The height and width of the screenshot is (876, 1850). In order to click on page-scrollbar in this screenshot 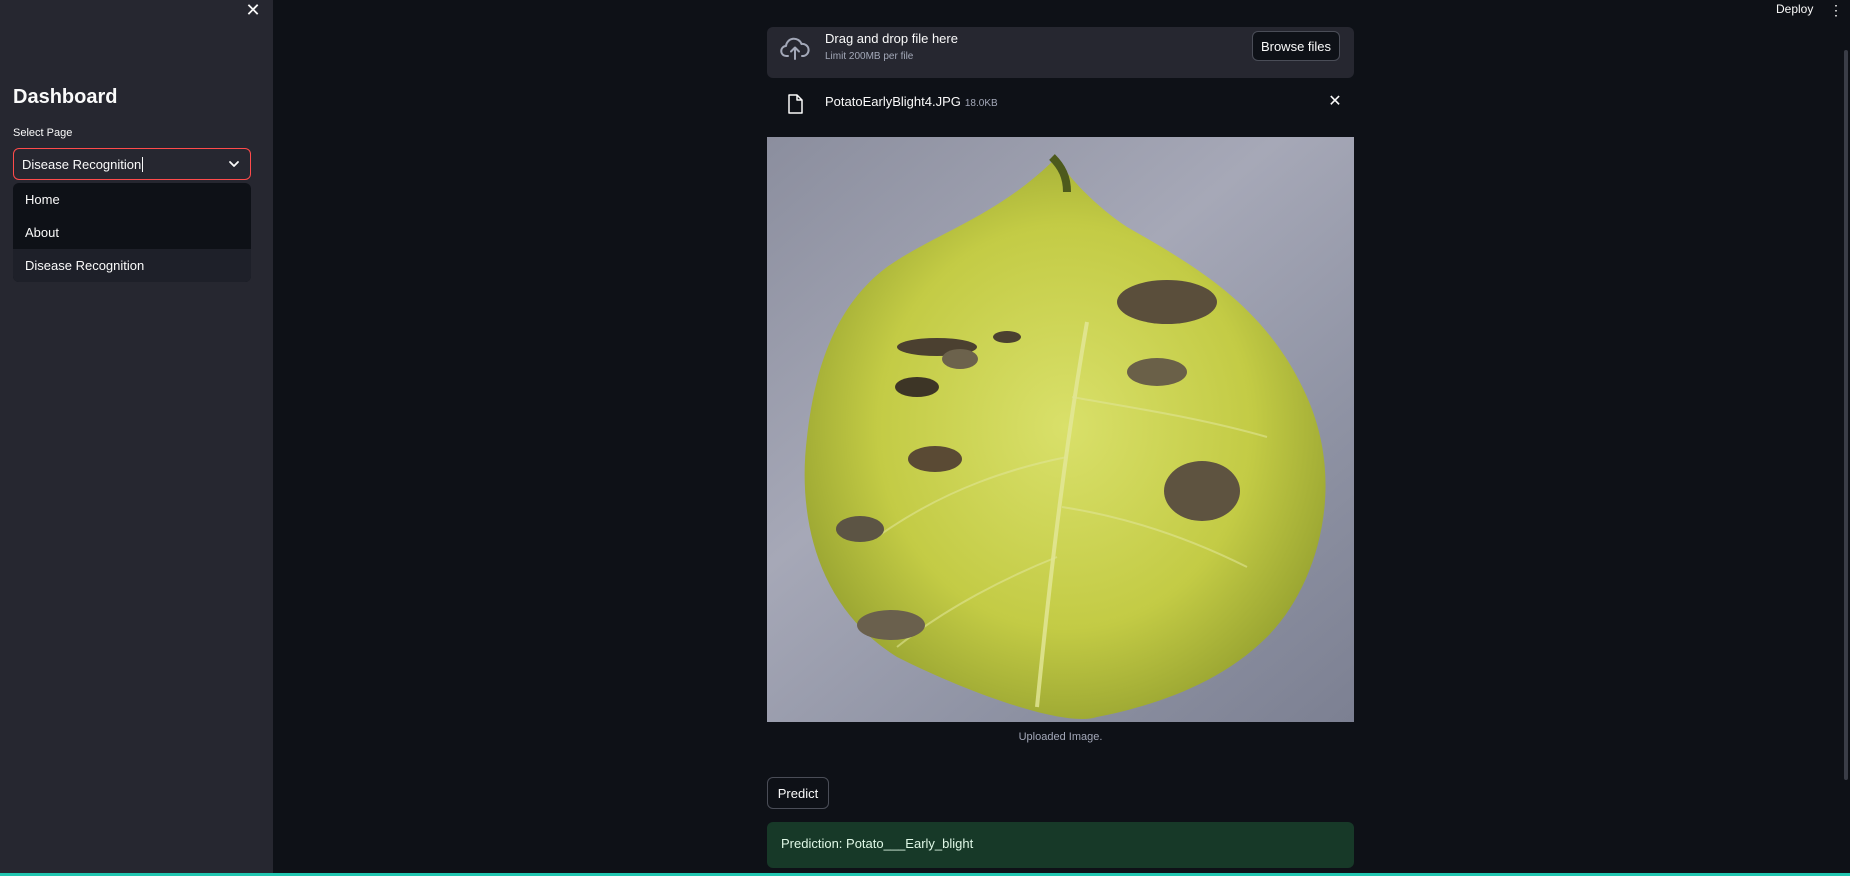, I will do `click(1846, 415)`.